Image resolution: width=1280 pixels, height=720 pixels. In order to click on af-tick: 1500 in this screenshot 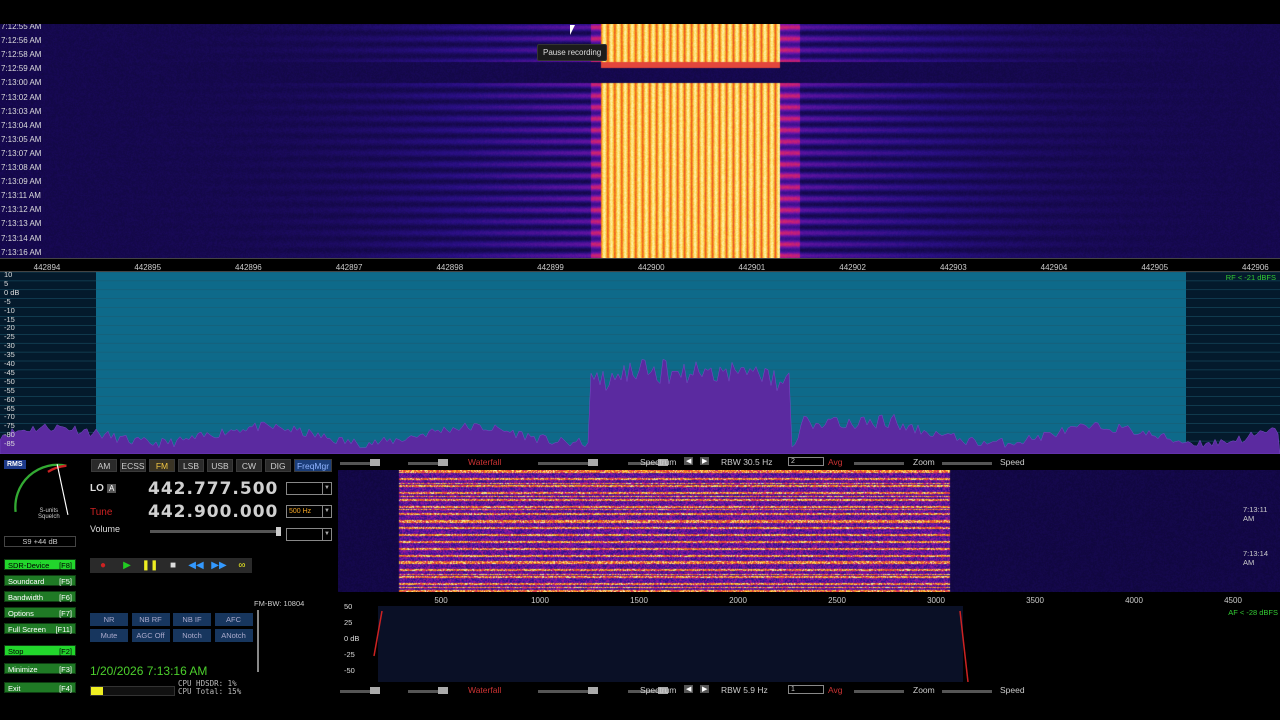, I will do `click(639, 600)`.